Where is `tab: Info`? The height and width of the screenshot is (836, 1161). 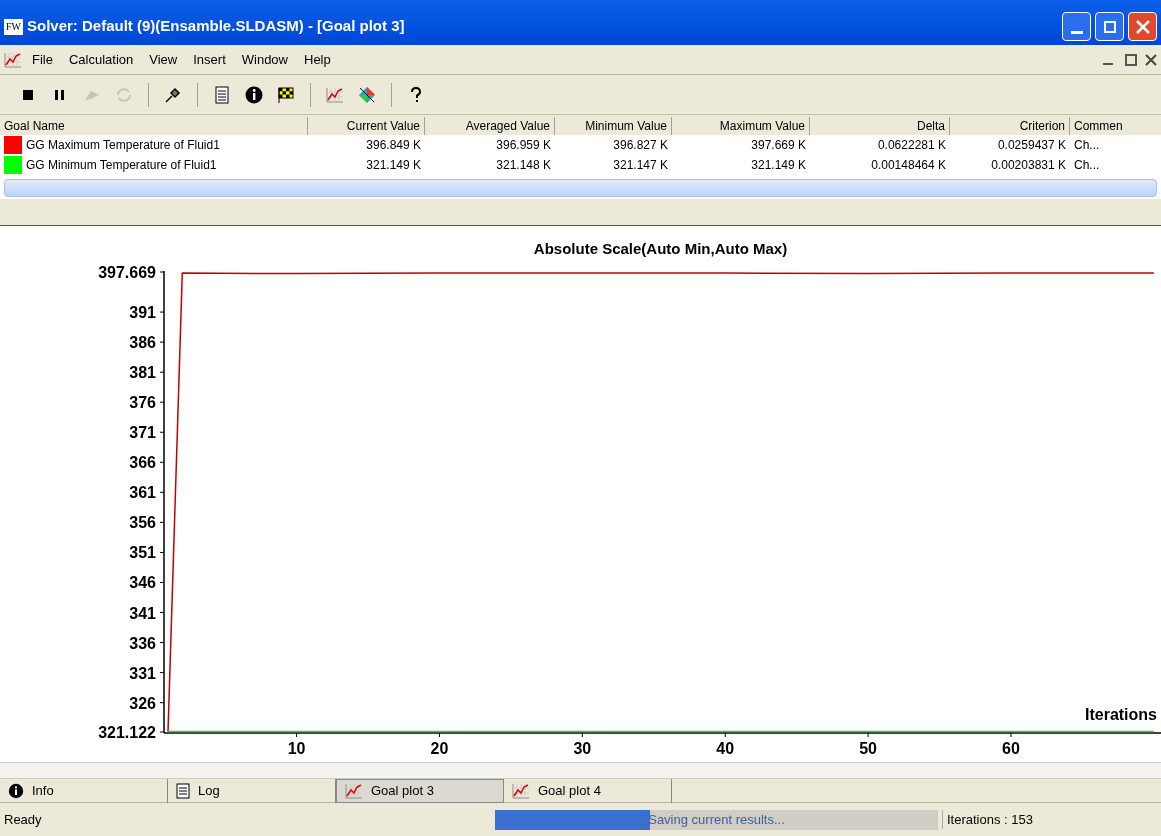
tab: Info is located at coordinates (84, 790).